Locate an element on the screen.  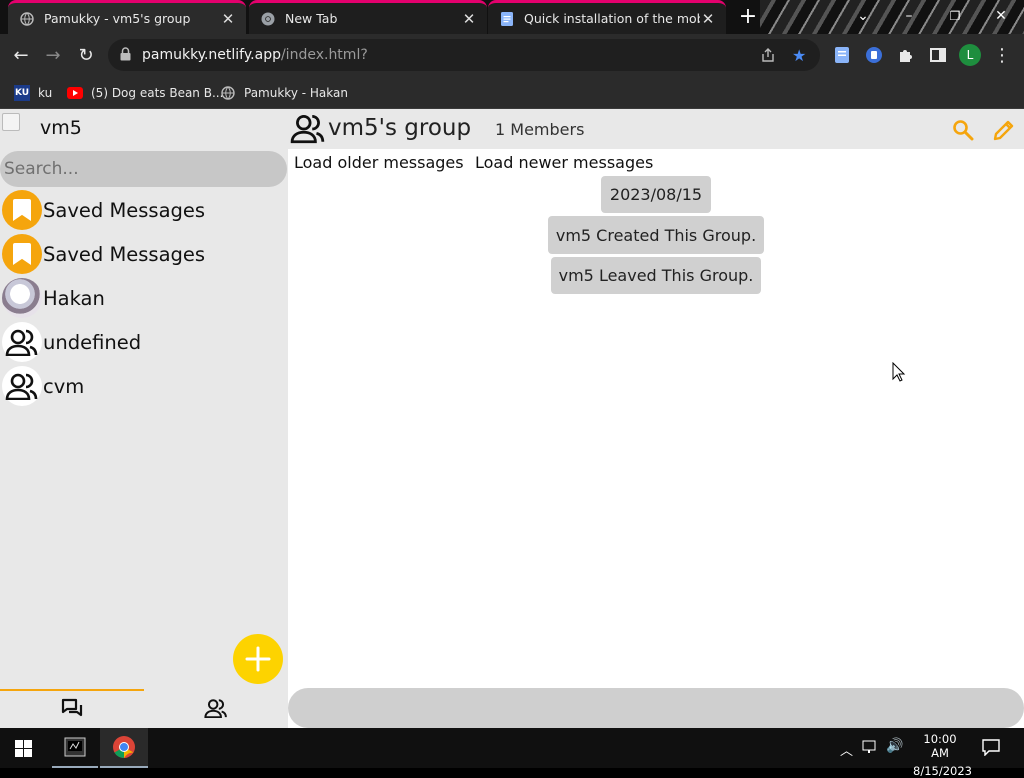
forward-icon: → is located at coordinates (53, 55).